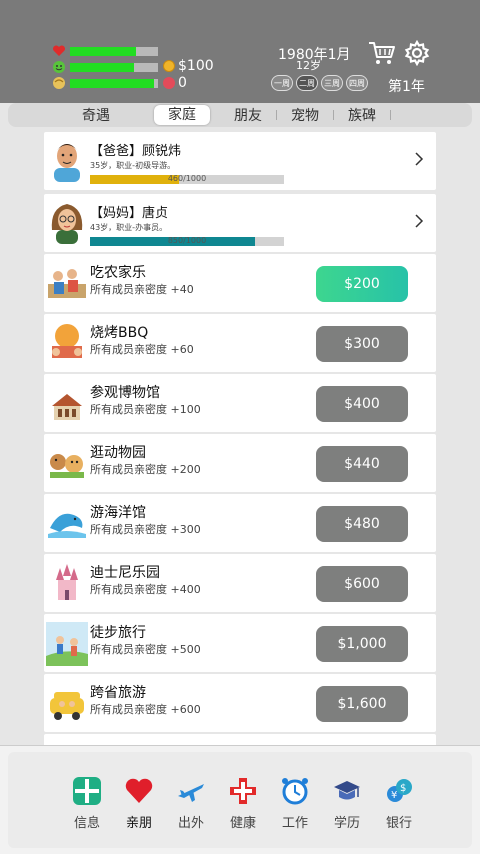 Image resolution: width=480 pixels, height=854 pixels. Describe the element at coordinates (240, 343) in the screenshot. I see `activity-card: 烧烤BBQ 所有成员亲密度 +60 $300` at that location.